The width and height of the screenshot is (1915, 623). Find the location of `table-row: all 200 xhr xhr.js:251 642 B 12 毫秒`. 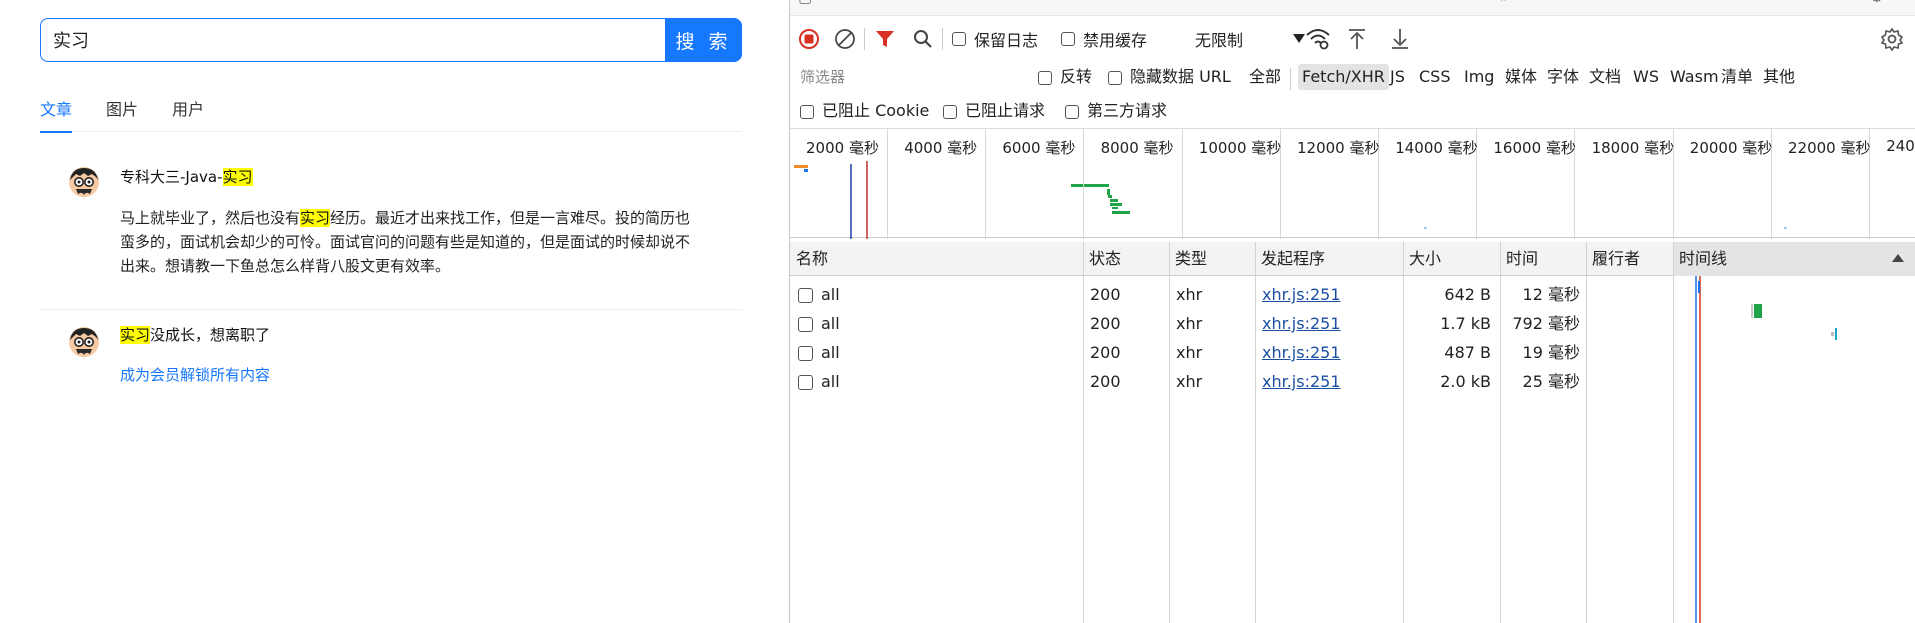

table-row: all 200 xhr xhr.js:251 642 B 12 毫秒 is located at coordinates (1352, 294).